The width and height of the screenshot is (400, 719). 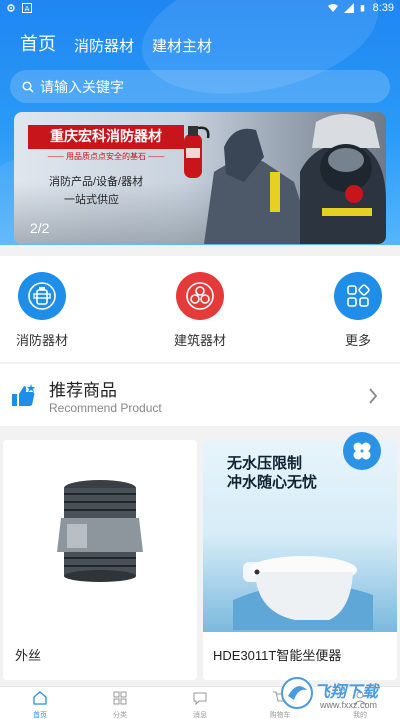 I want to click on signal-icon, so click(x=348, y=8).